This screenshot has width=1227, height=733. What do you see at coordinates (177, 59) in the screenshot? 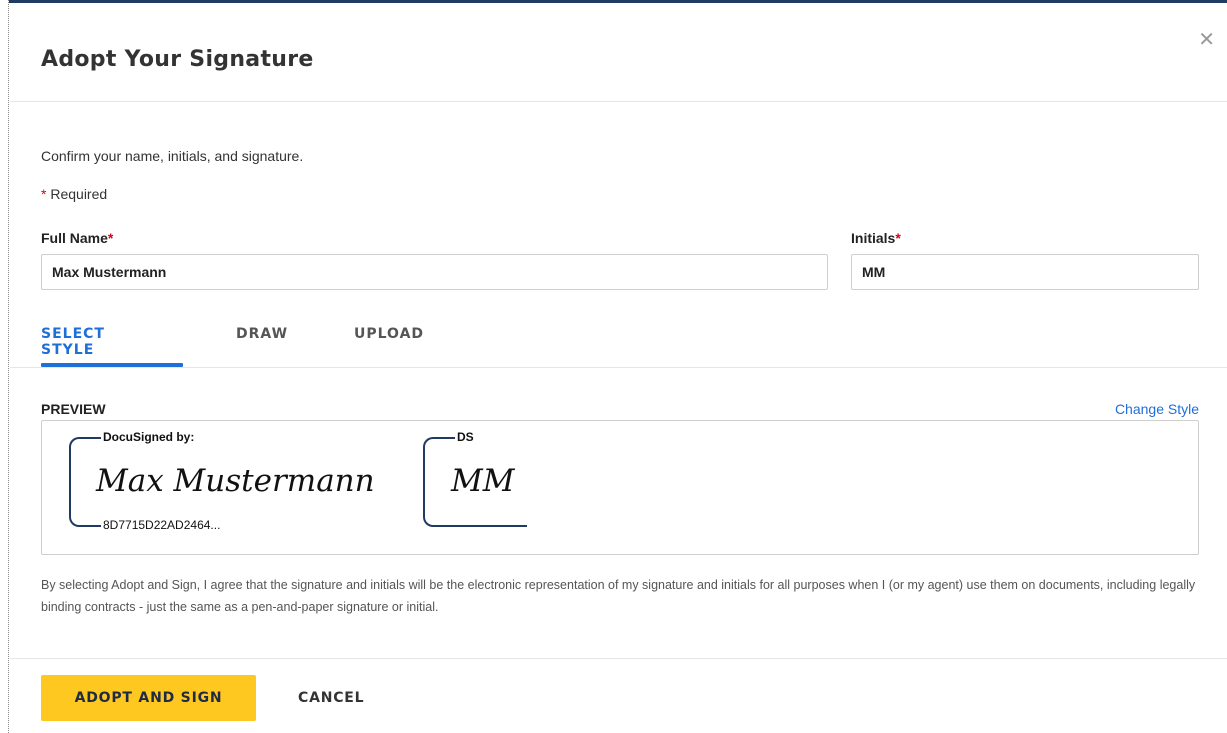
I see `dialog-title: Adopt Your Signature` at bounding box center [177, 59].